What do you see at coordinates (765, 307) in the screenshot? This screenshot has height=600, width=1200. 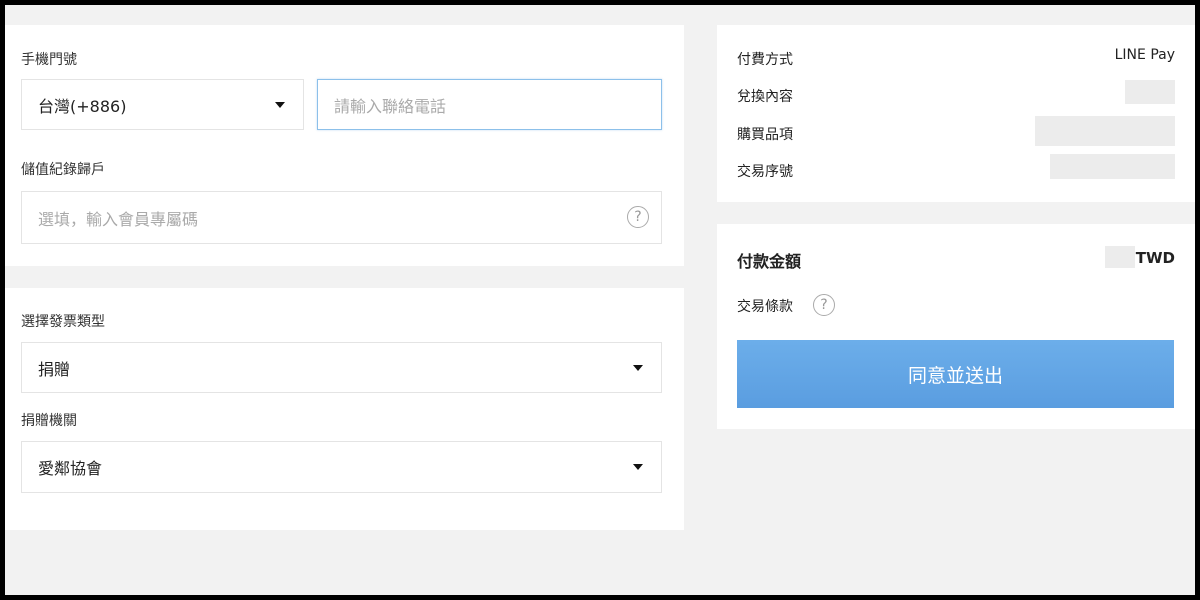 I see `terms-label: 交易條款` at bounding box center [765, 307].